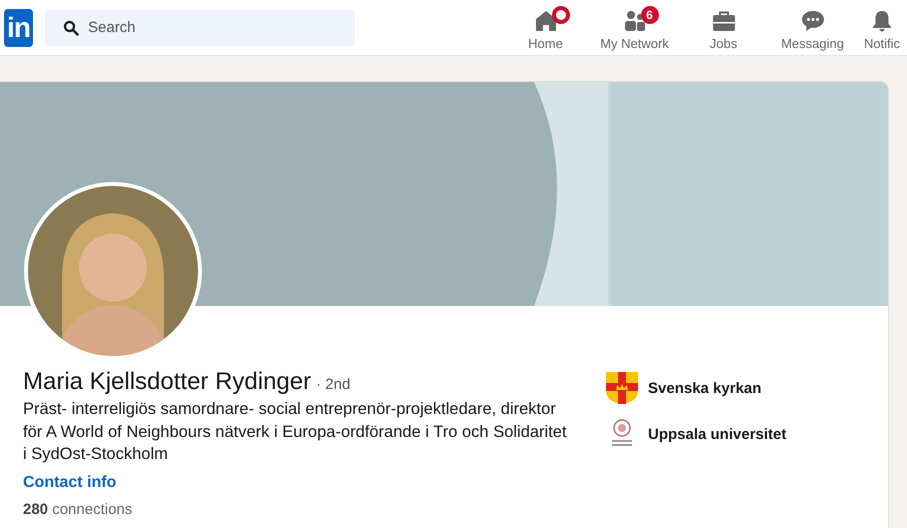 The image size is (907, 528). What do you see at coordinates (295, 432) in the screenshot?
I see `headline: Präst- interreligiös samordnare- social entreprenör-projektledare, direktor för A World of Neighbours nätverk i Europa-ordförande i Tro och Solidaritet i SydOst-Stockholm` at bounding box center [295, 432].